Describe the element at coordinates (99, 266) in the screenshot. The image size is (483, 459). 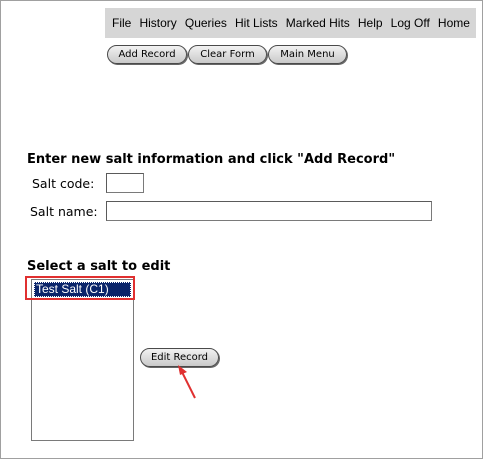
I see `edit-salt-heading: Select a salt to edit` at that location.